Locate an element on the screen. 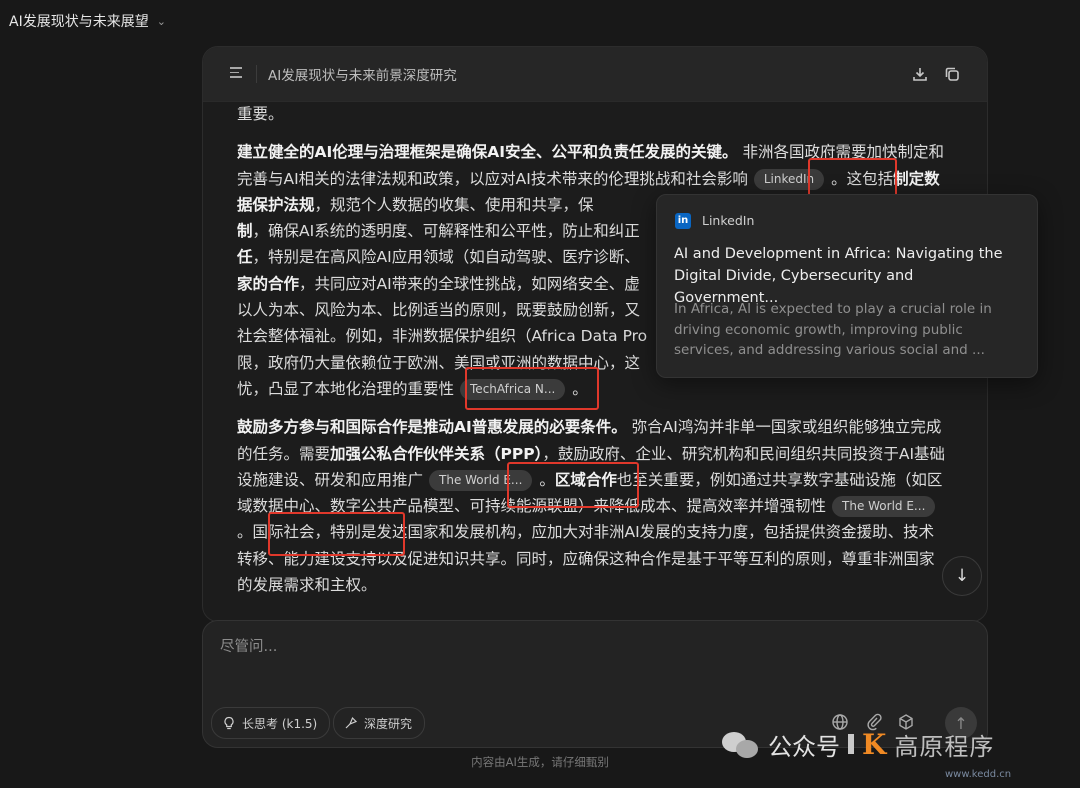 The image size is (1080, 788). report-title: AI发展现状与未来前景深度研究 is located at coordinates (362, 76).